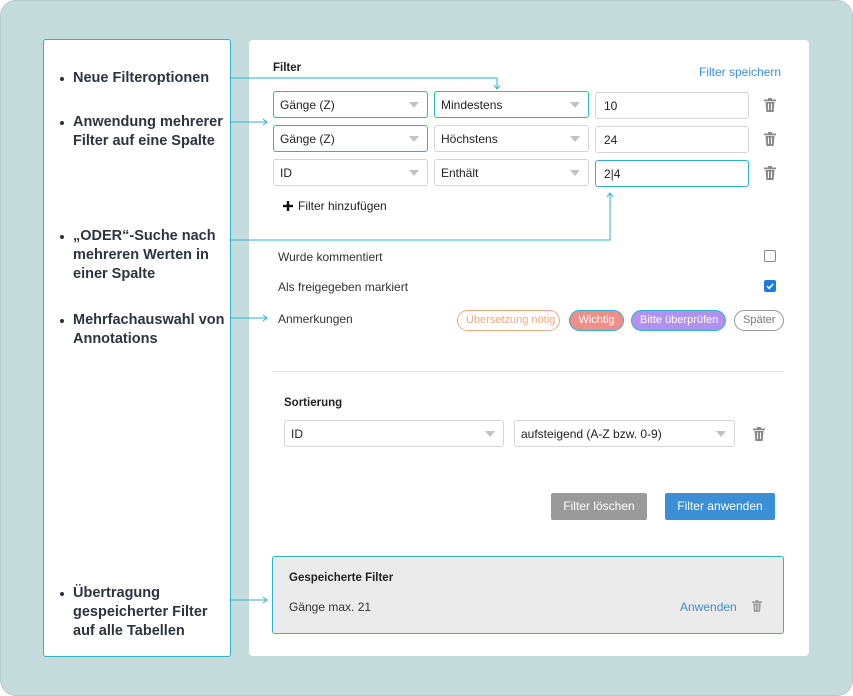  I want to click on sort-column-value: ID, so click(297, 434).